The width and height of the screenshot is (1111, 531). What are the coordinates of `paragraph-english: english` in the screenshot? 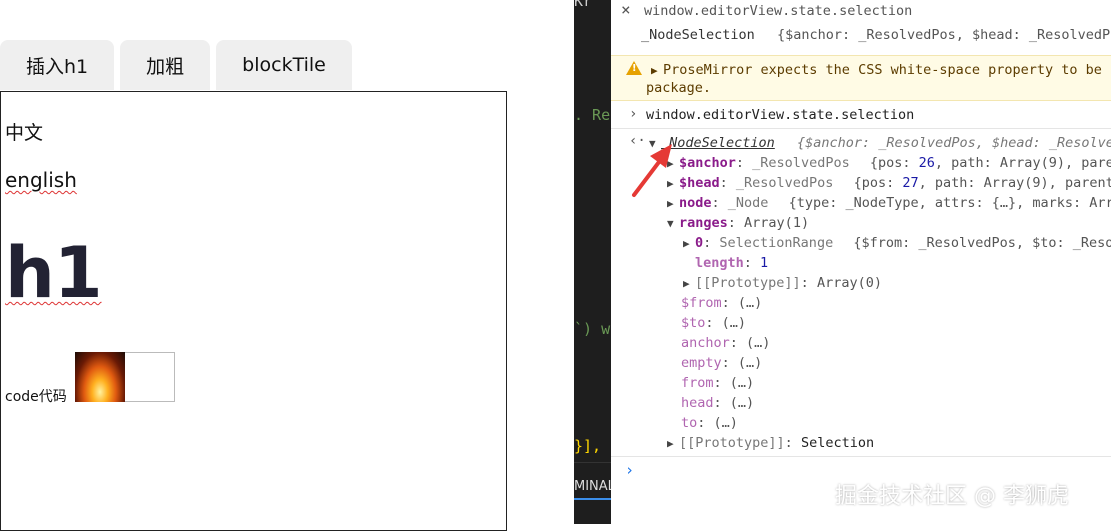 It's located at (41, 180).